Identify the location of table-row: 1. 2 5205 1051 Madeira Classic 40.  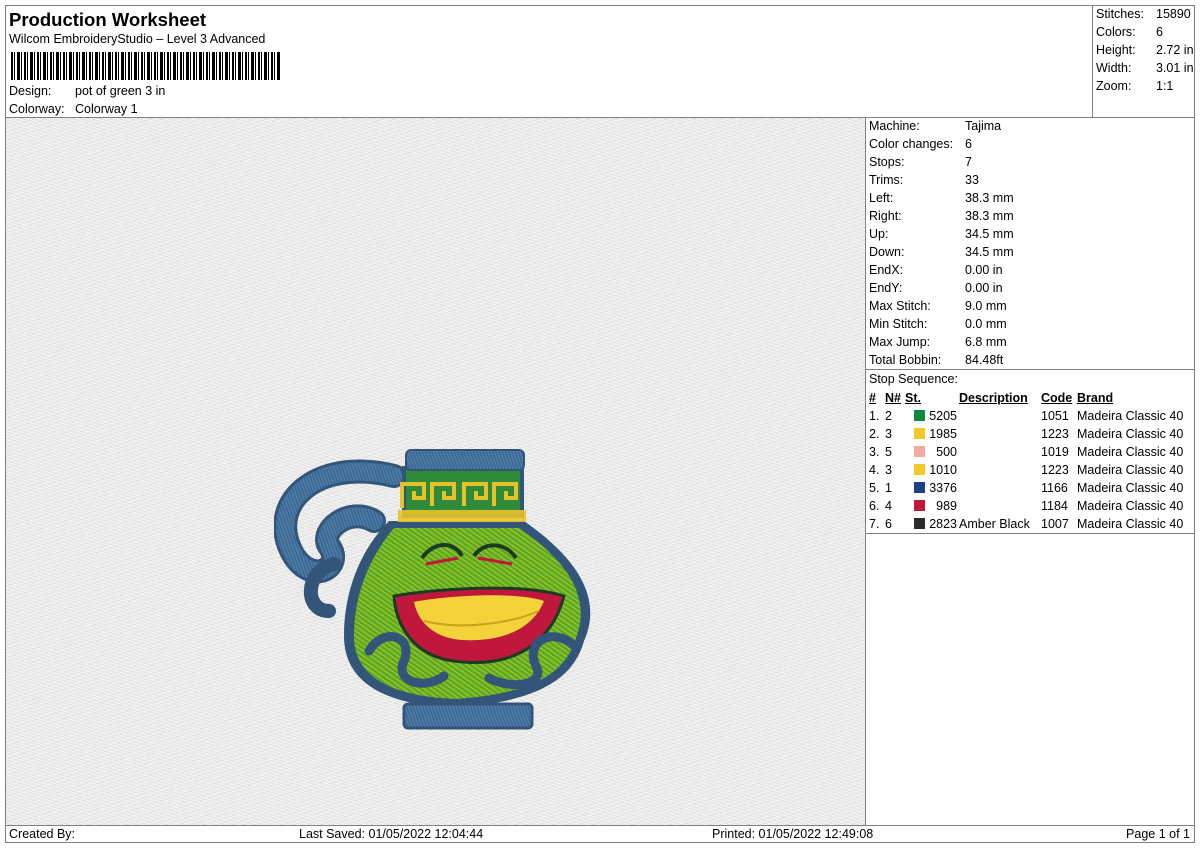
(1026, 416).